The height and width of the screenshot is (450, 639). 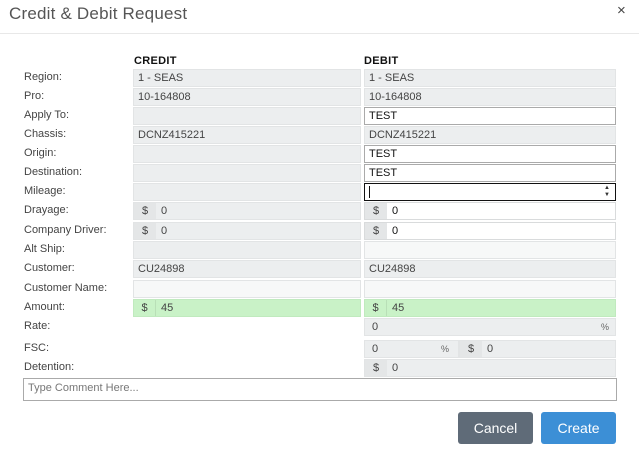 What do you see at coordinates (376, 211) in the screenshot?
I see `debit-drayage-currency: $` at bounding box center [376, 211].